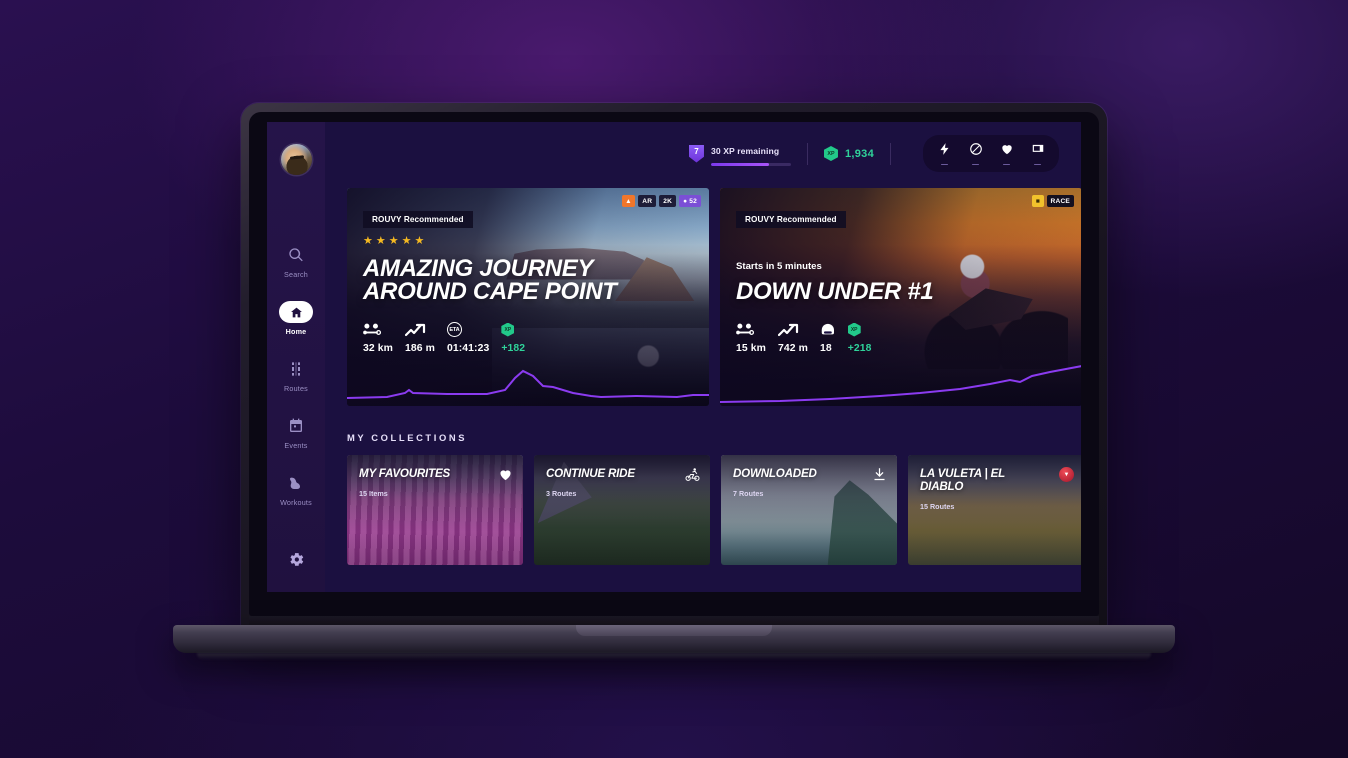  What do you see at coordinates (775, 473) in the screenshot?
I see `collection-title: DOWNLOADED` at bounding box center [775, 473].